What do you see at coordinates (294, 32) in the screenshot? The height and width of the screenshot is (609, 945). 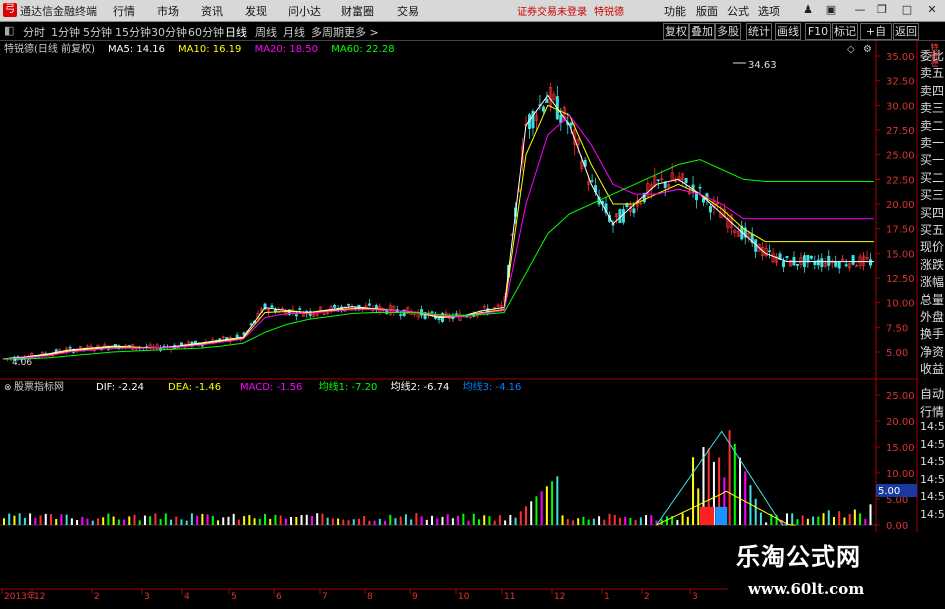 I see `tab-period-monthly: 月线` at bounding box center [294, 32].